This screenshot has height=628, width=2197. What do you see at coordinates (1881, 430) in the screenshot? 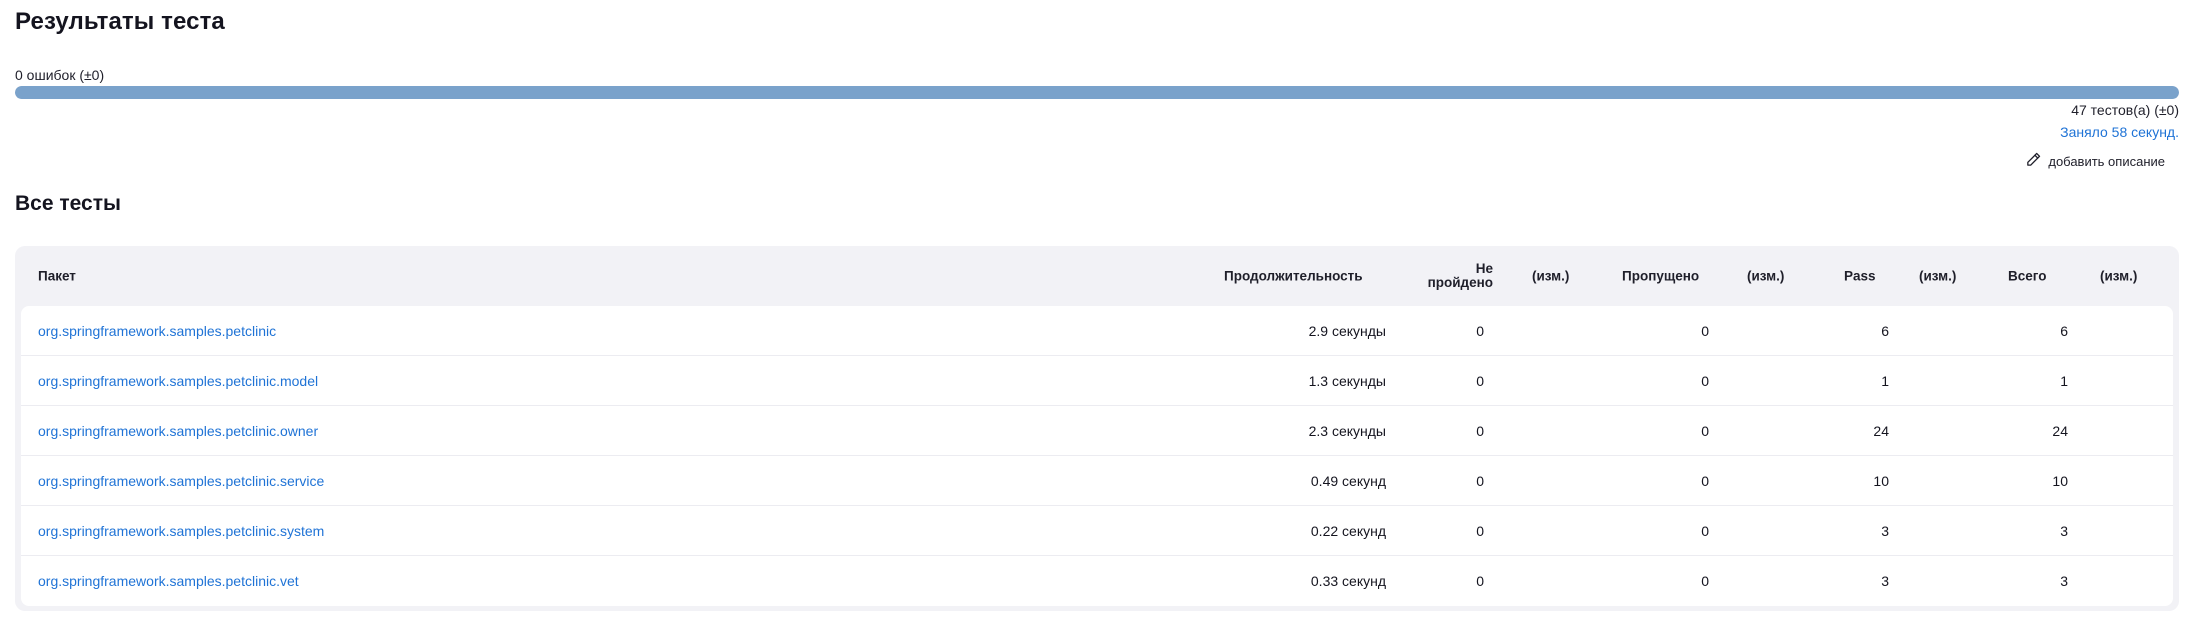
I see `pass-cell: 24` at bounding box center [1881, 430].